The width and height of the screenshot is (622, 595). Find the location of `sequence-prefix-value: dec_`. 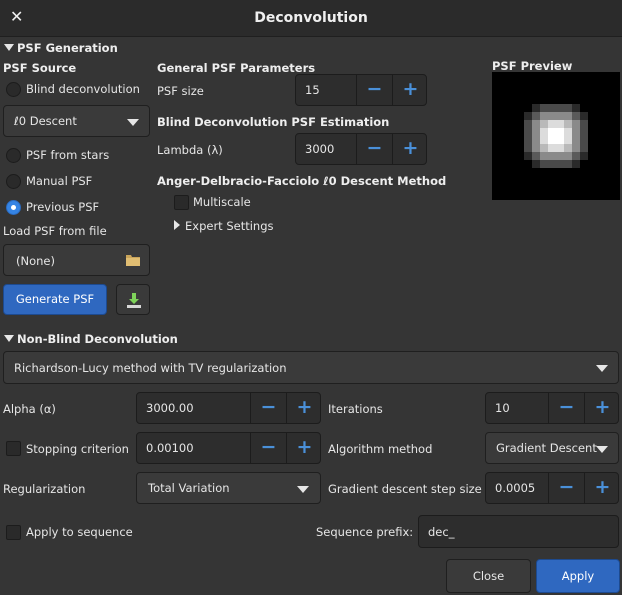

sequence-prefix-value: dec_ is located at coordinates (441, 532).